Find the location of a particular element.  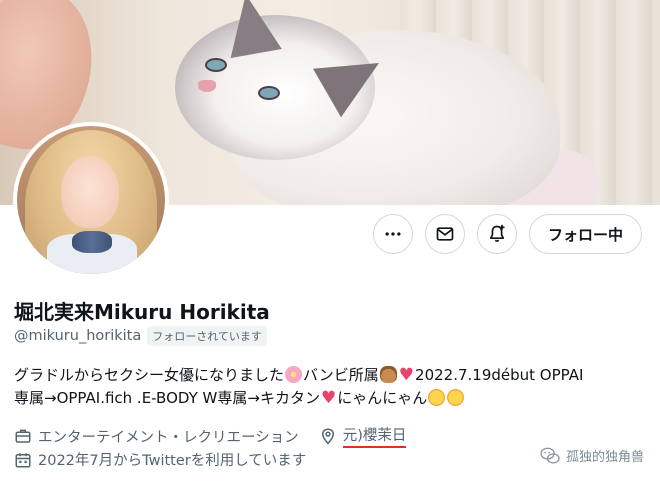

banner-cat-nose is located at coordinates (207, 86).